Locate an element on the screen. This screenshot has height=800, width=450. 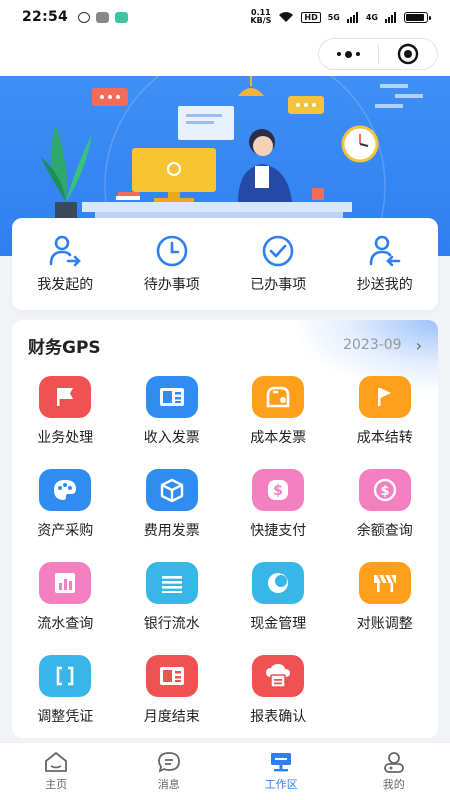
grid-item-label: 调整凭证 is located at coordinates (65, 717).